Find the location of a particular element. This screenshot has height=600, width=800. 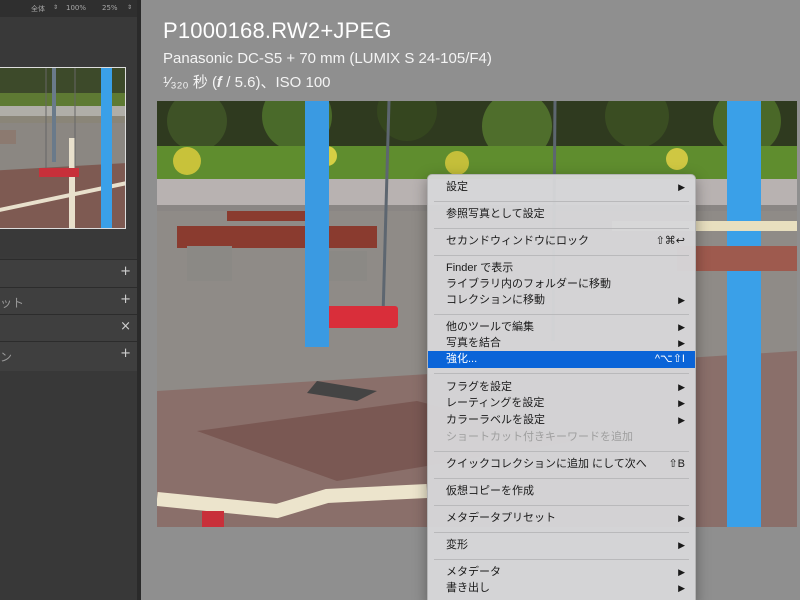

menu-item-metadata-presets: メタデータプリセット ▶ is located at coordinates (561, 518).